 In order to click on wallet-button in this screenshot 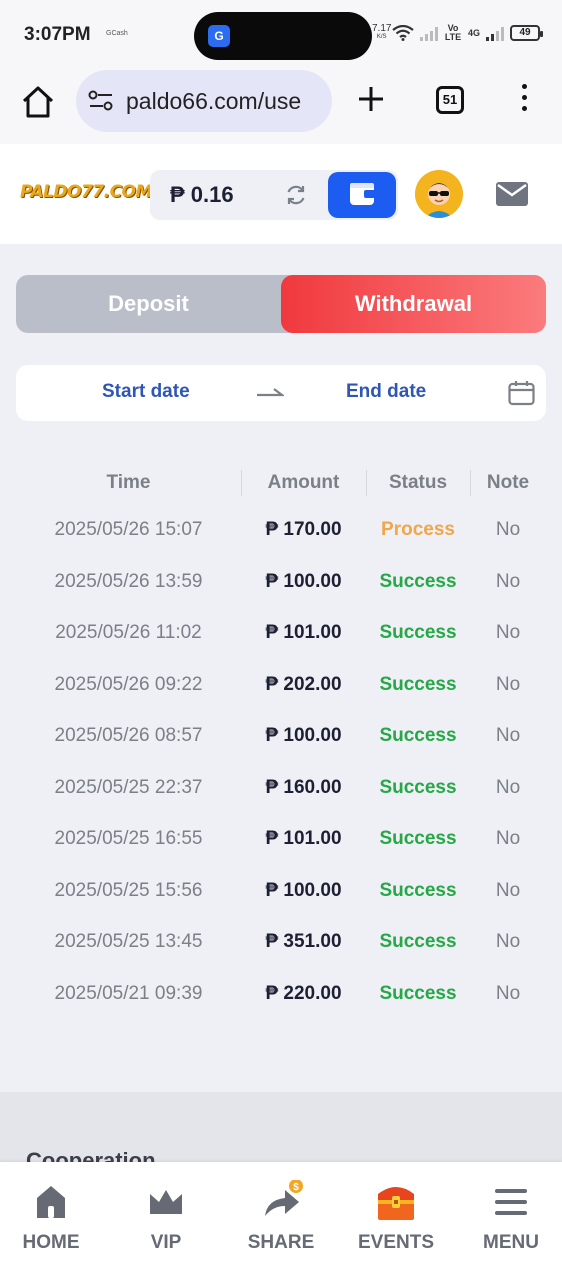, I will do `click(362, 195)`.